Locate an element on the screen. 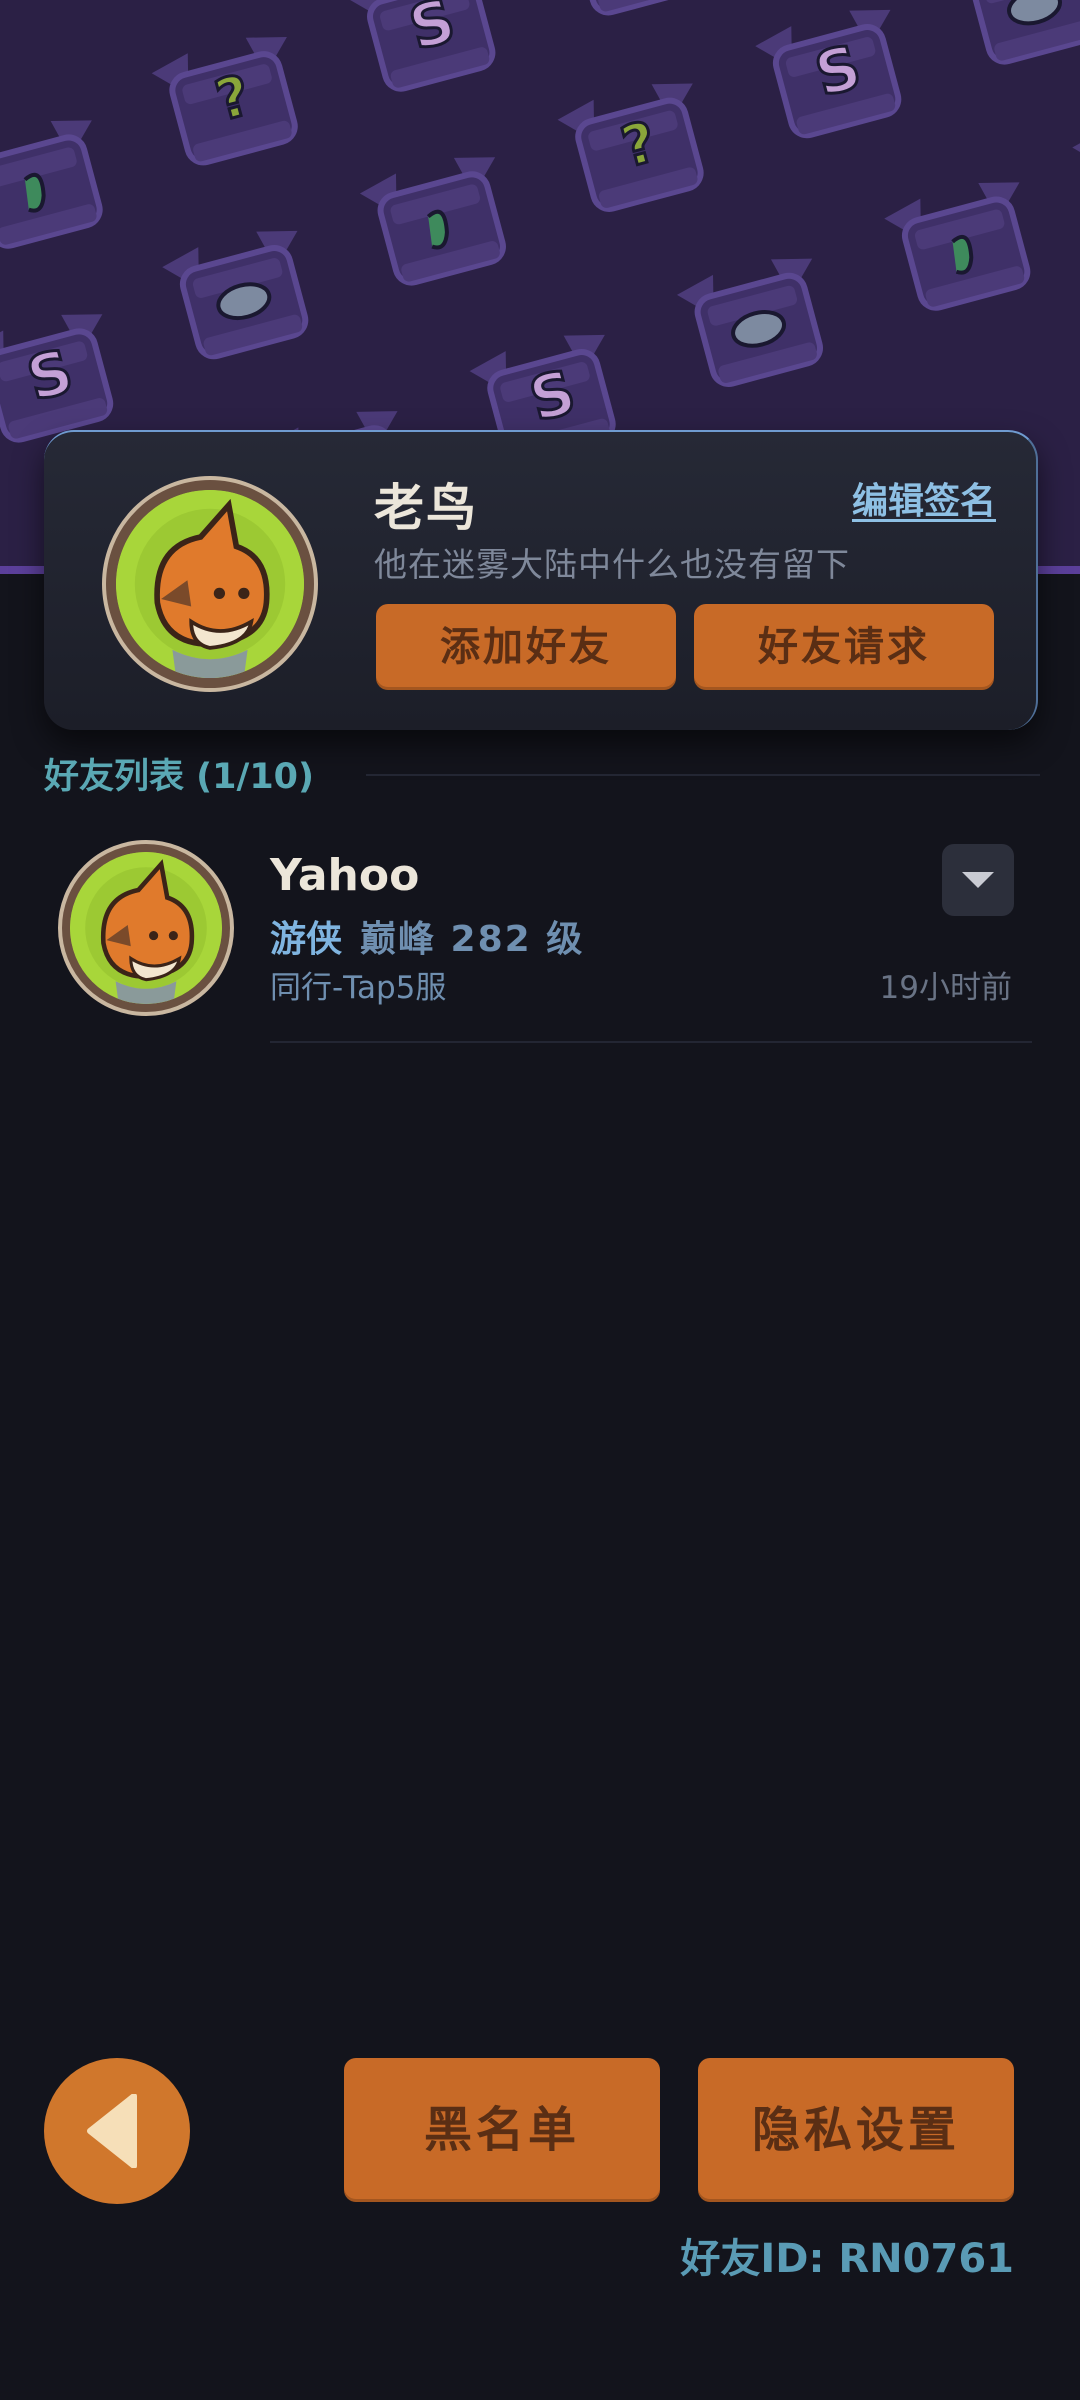 Image resolution: width=1080 pixels, height=2400 pixels. player-name: 老鸟 is located at coordinates (426, 508).